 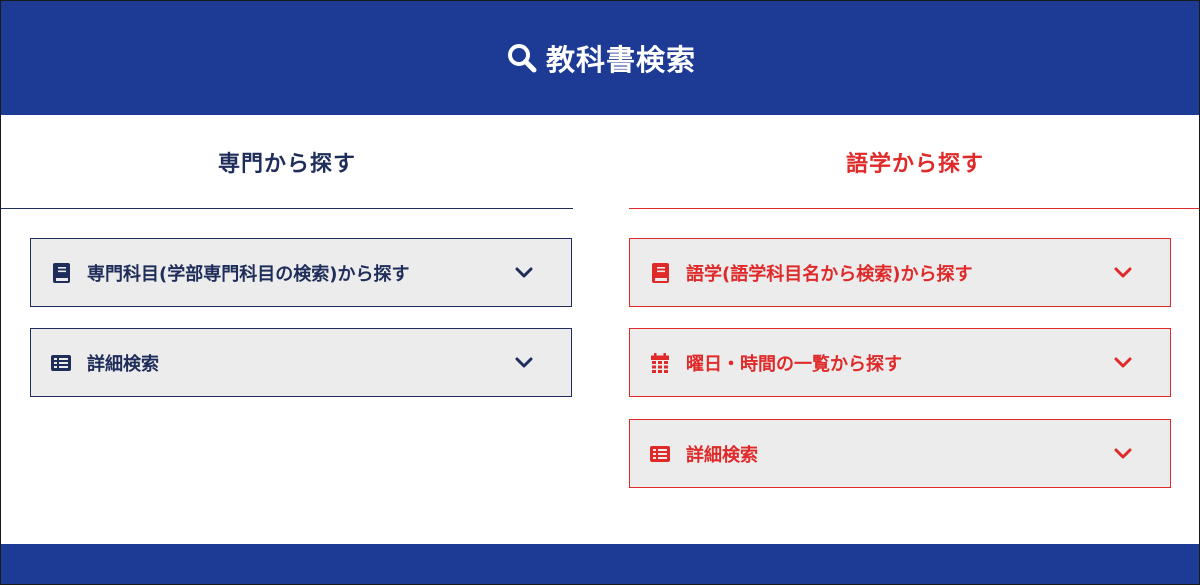 What do you see at coordinates (914, 162) in the screenshot?
I see `language-heading: 語学から探す` at bounding box center [914, 162].